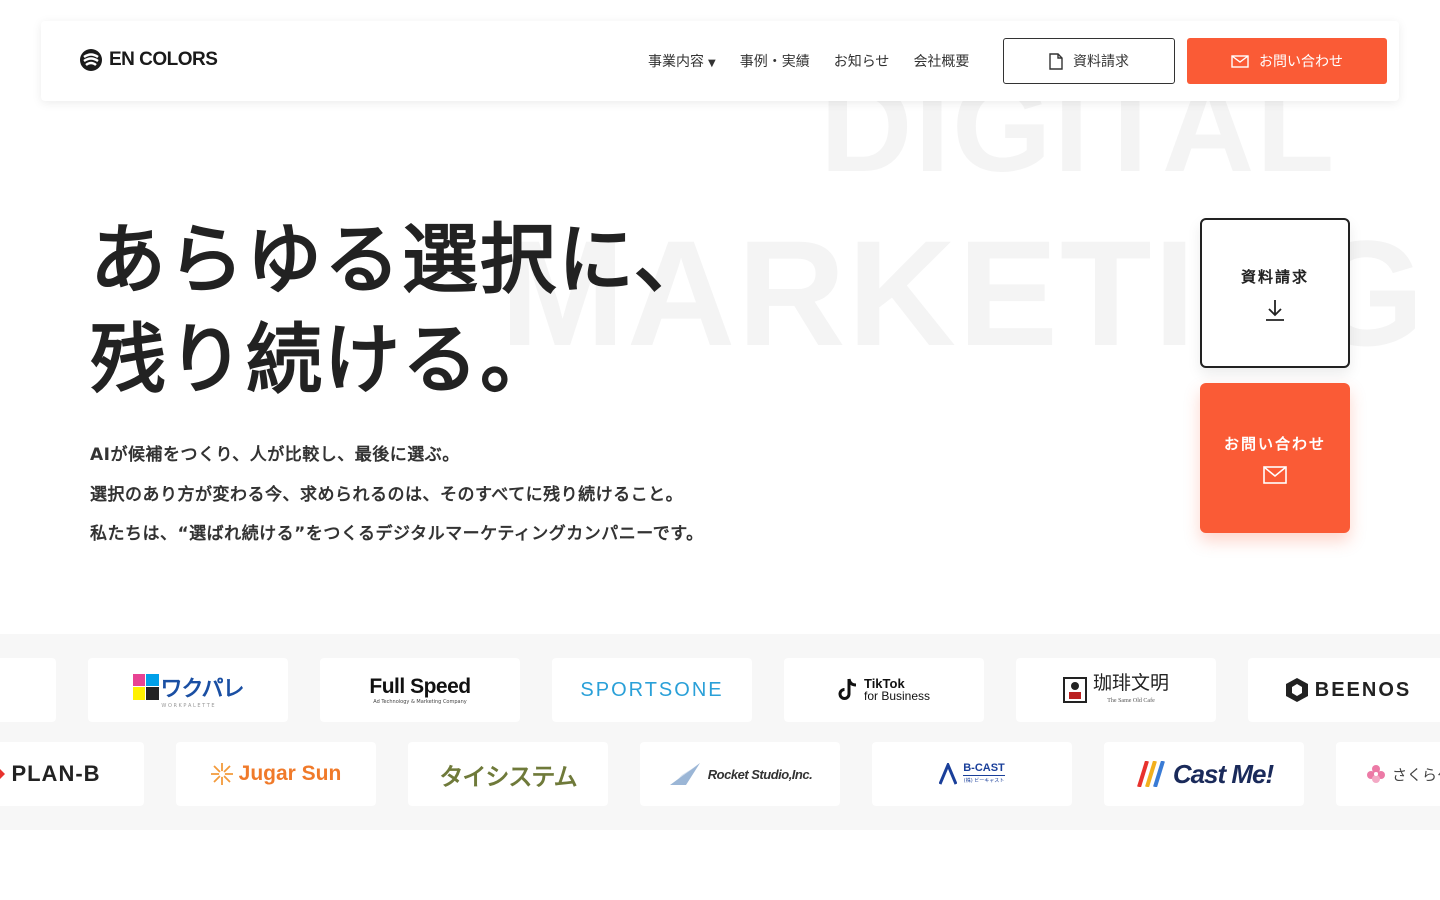  Describe the element at coordinates (948, 774) in the screenshot. I see `b-cast-arch-icon` at that location.